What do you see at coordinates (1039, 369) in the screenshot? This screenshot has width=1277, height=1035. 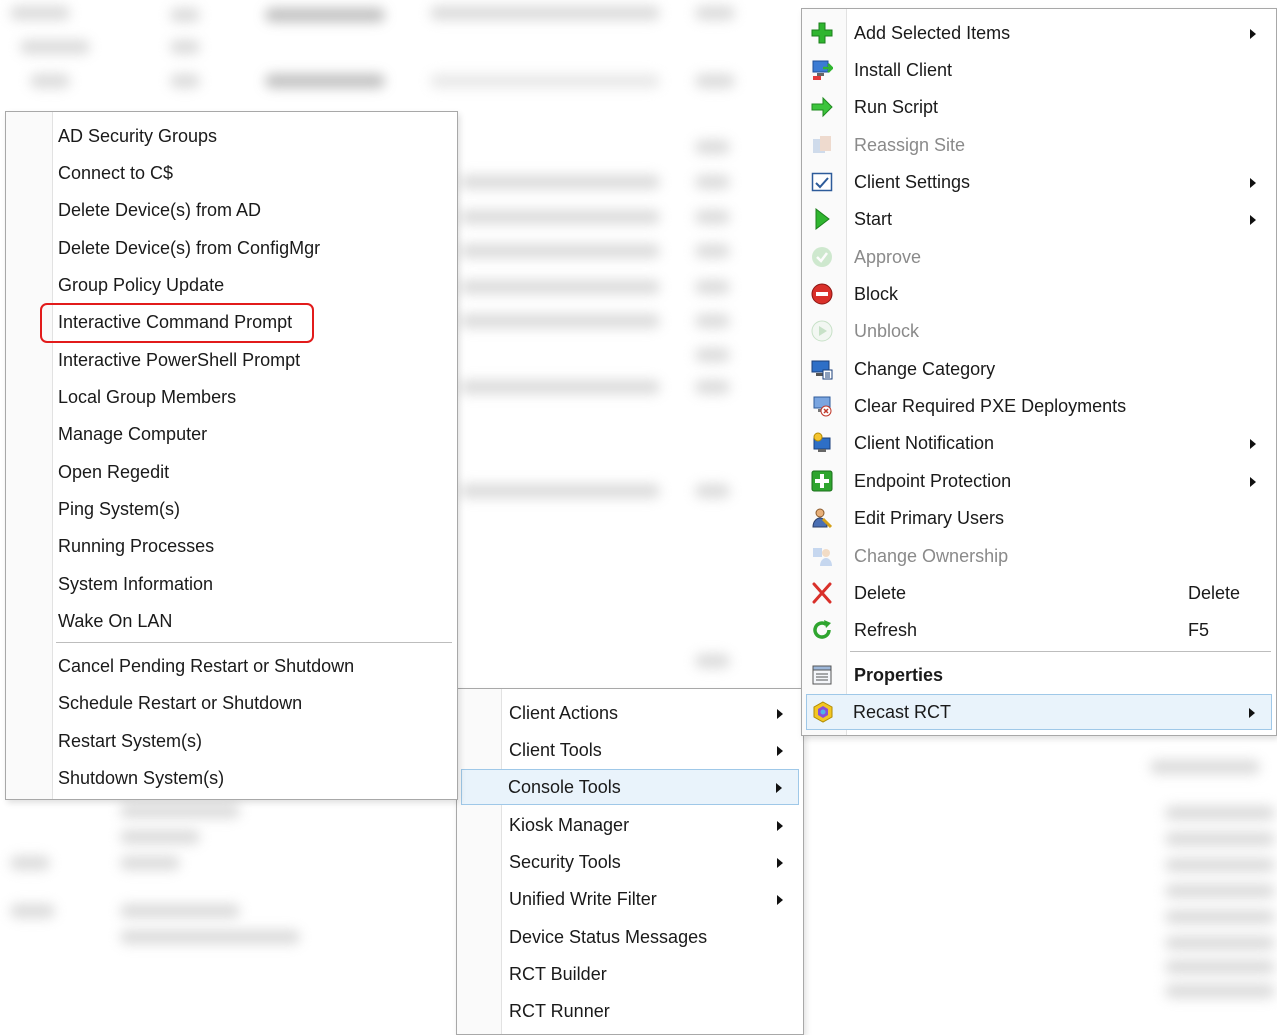 I see `menu-item-change-category: Change Category` at bounding box center [1039, 369].